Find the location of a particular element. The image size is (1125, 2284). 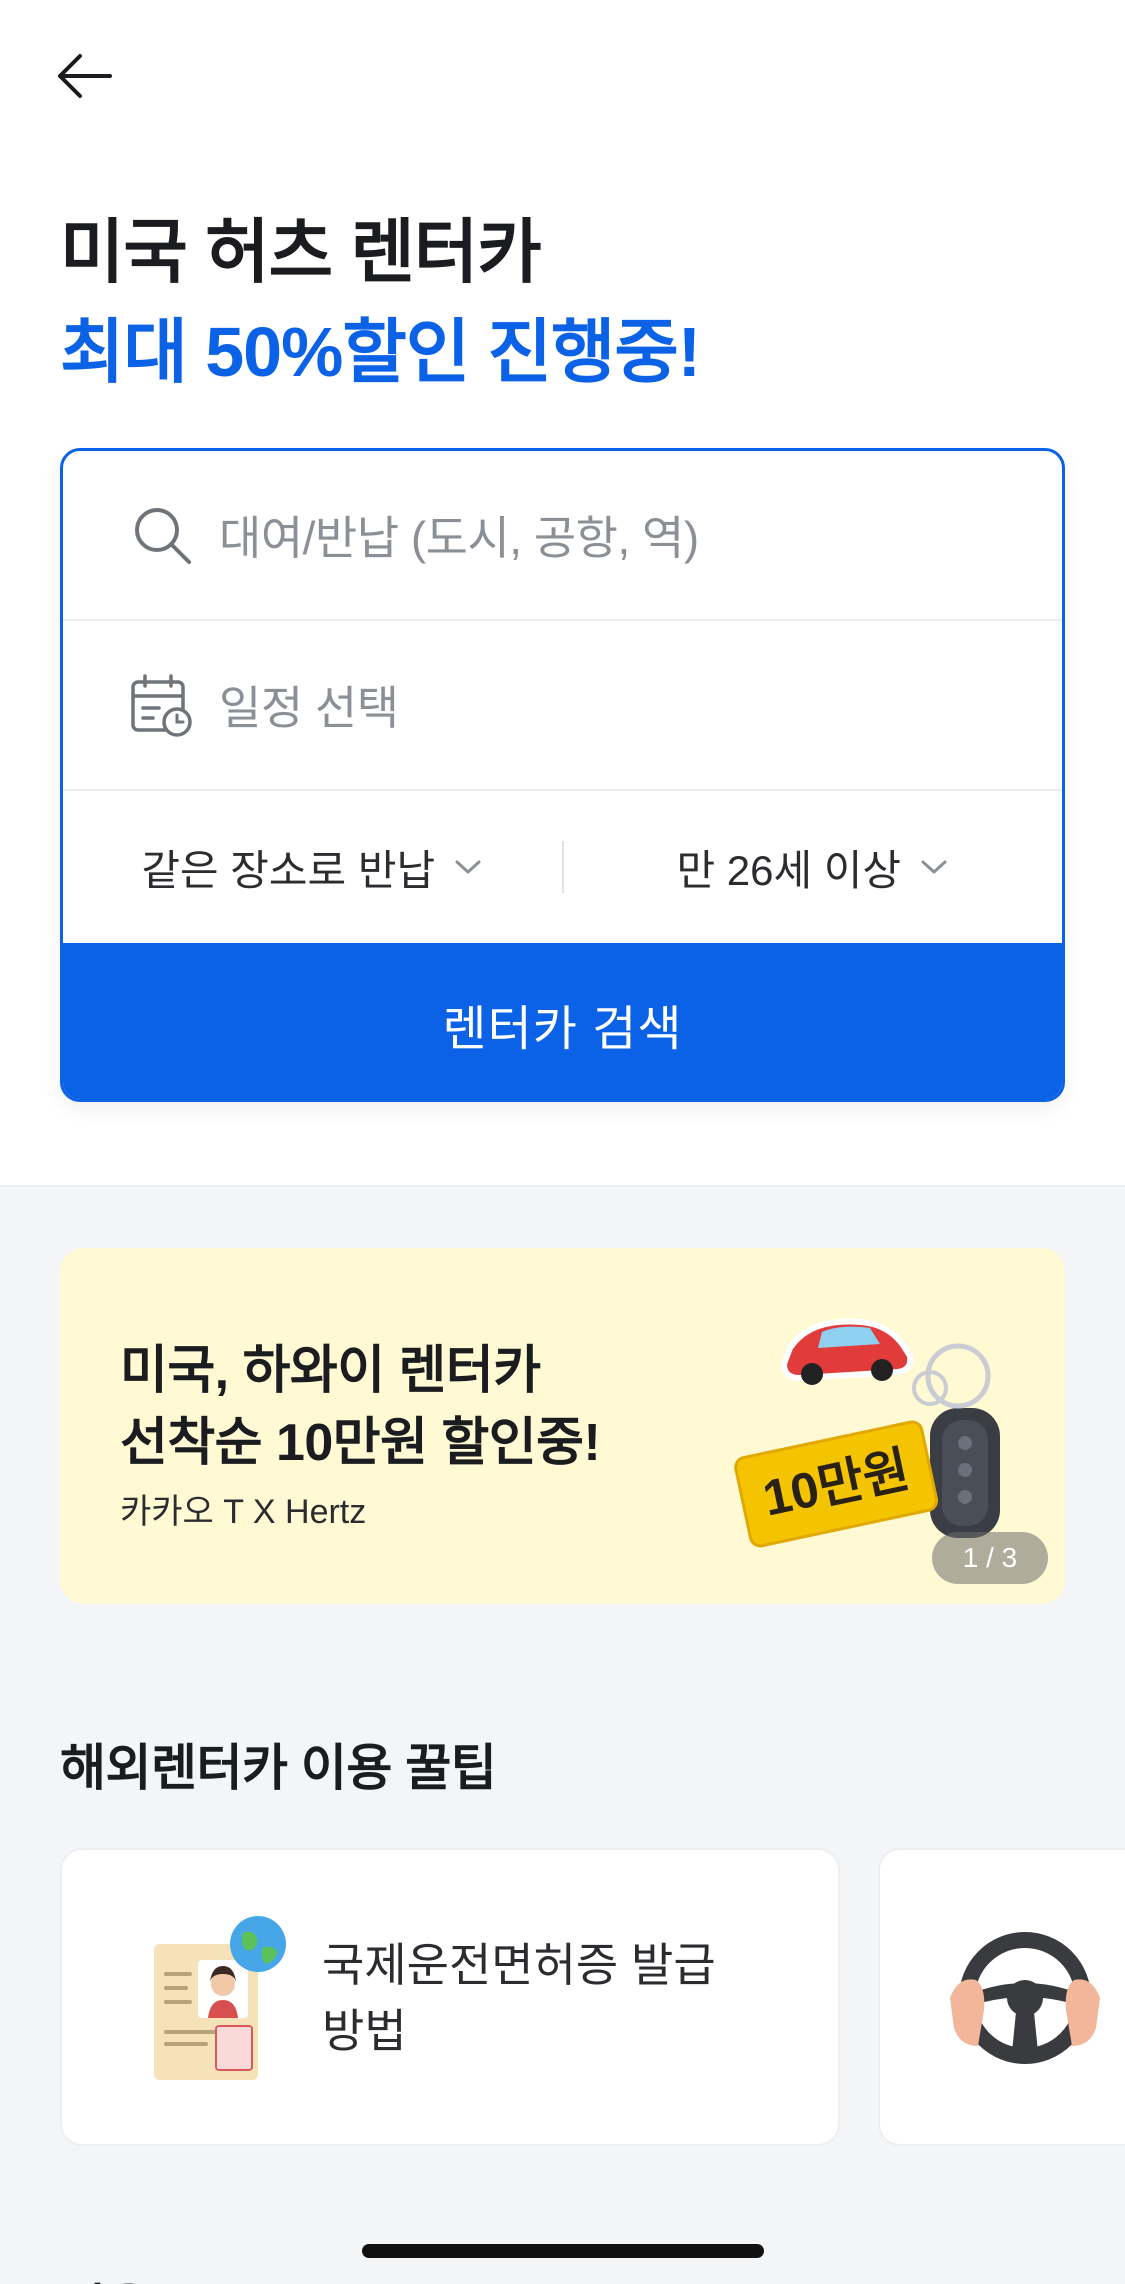

return-location-dropdown: 같은 장소로 반납 is located at coordinates (312, 867).